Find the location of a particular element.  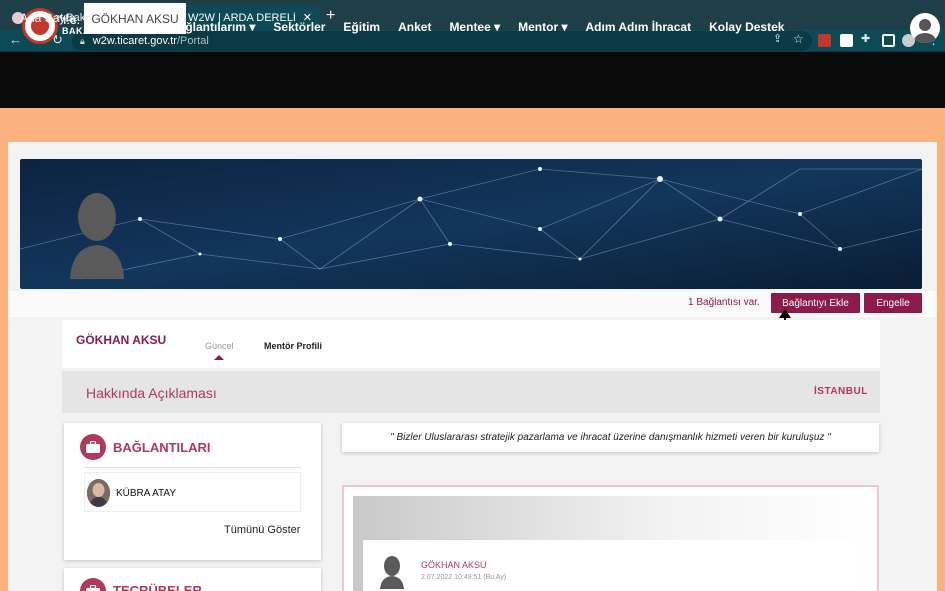

tab-home: Ana Sayfa is located at coordinates (47, 18).